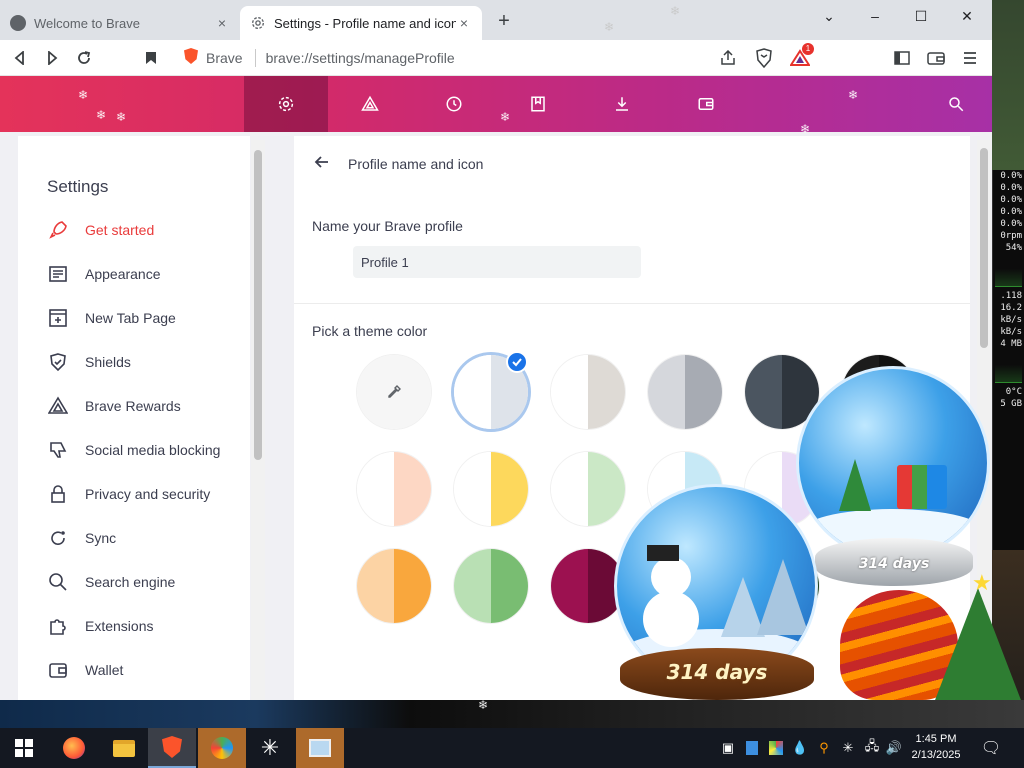  Describe the element at coordinates (984, 248) in the screenshot. I see `content-scroll-thumb` at that location.